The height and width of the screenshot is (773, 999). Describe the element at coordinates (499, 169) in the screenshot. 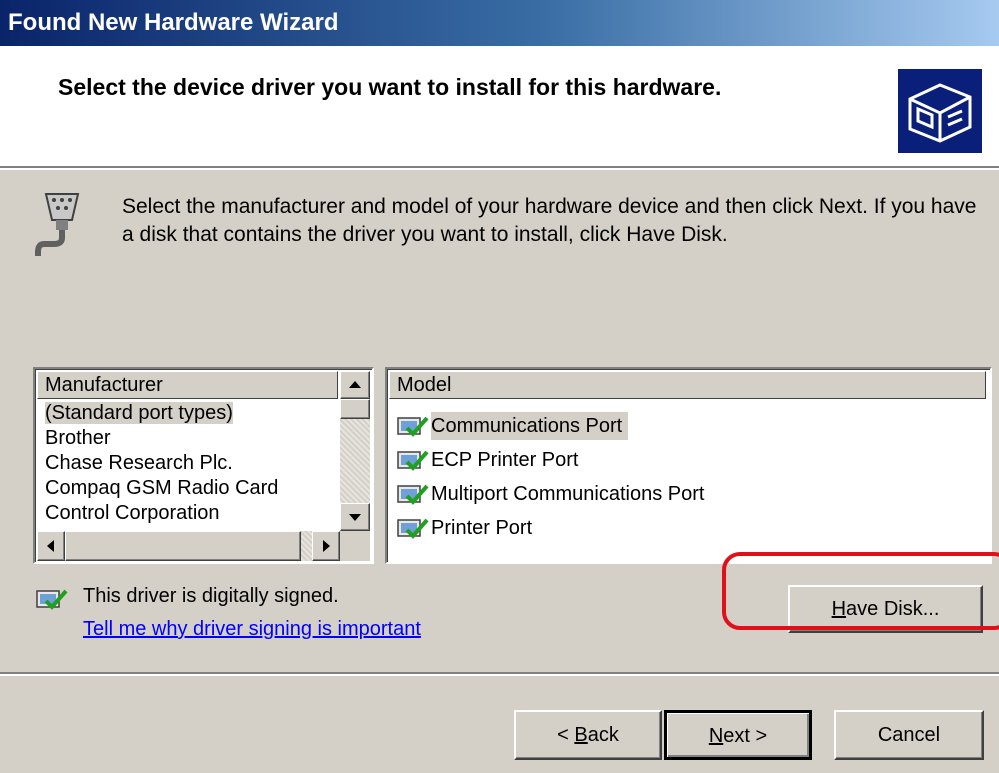

I see `header-divider` at that location.